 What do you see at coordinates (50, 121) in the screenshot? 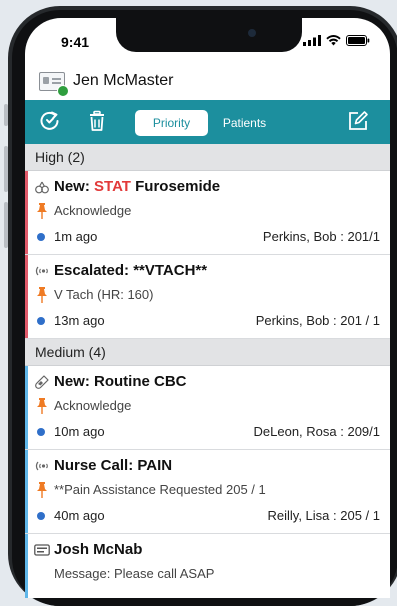
I see `acknowledge-all-icon` at bounding box center [50, 121].